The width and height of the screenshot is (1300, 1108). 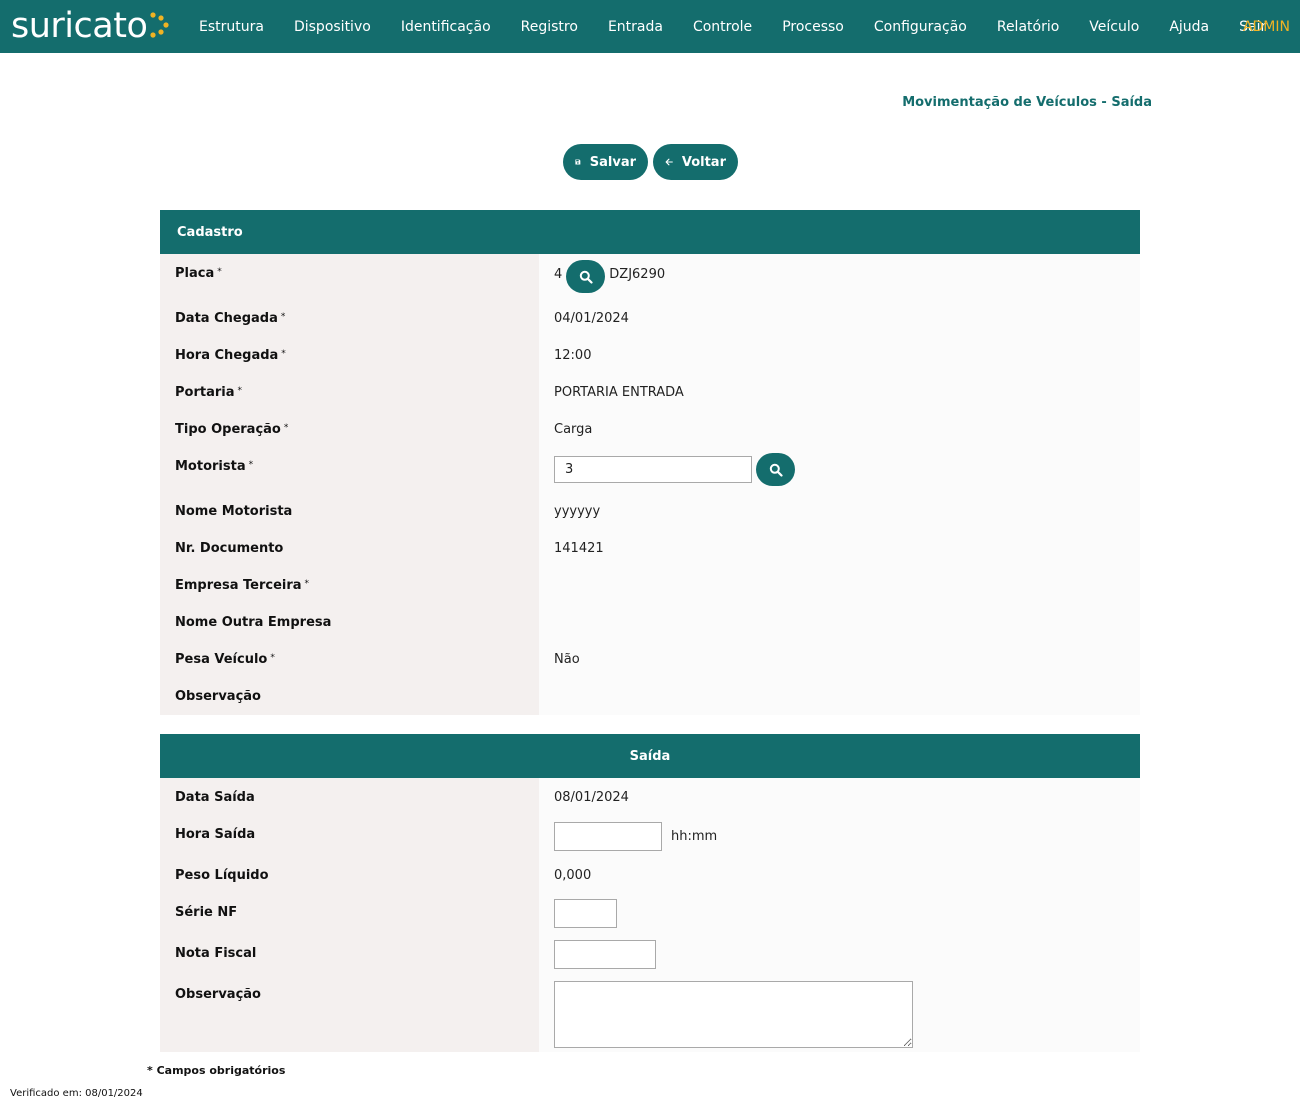 I want to click on label-portaria: Portaria *, so click(x=349, y=391).